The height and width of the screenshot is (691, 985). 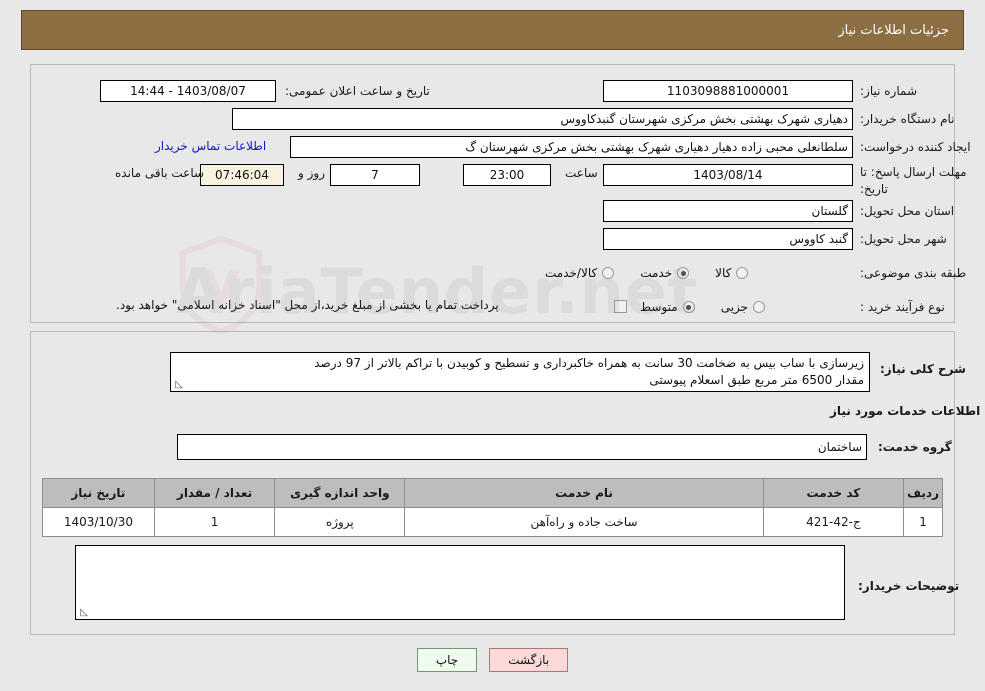 I want to click on province-label: استان محل تحویل:, so click(x=907, y=211).